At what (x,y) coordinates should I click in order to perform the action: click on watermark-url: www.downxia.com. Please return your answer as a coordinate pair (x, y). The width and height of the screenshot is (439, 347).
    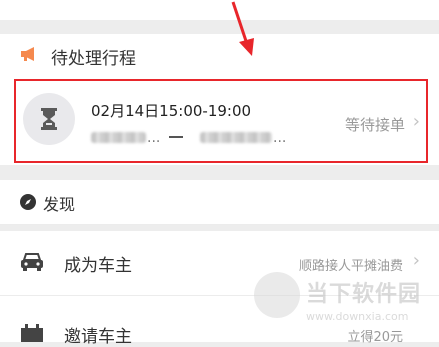
    Looking at the image, I should click on (357, 316).